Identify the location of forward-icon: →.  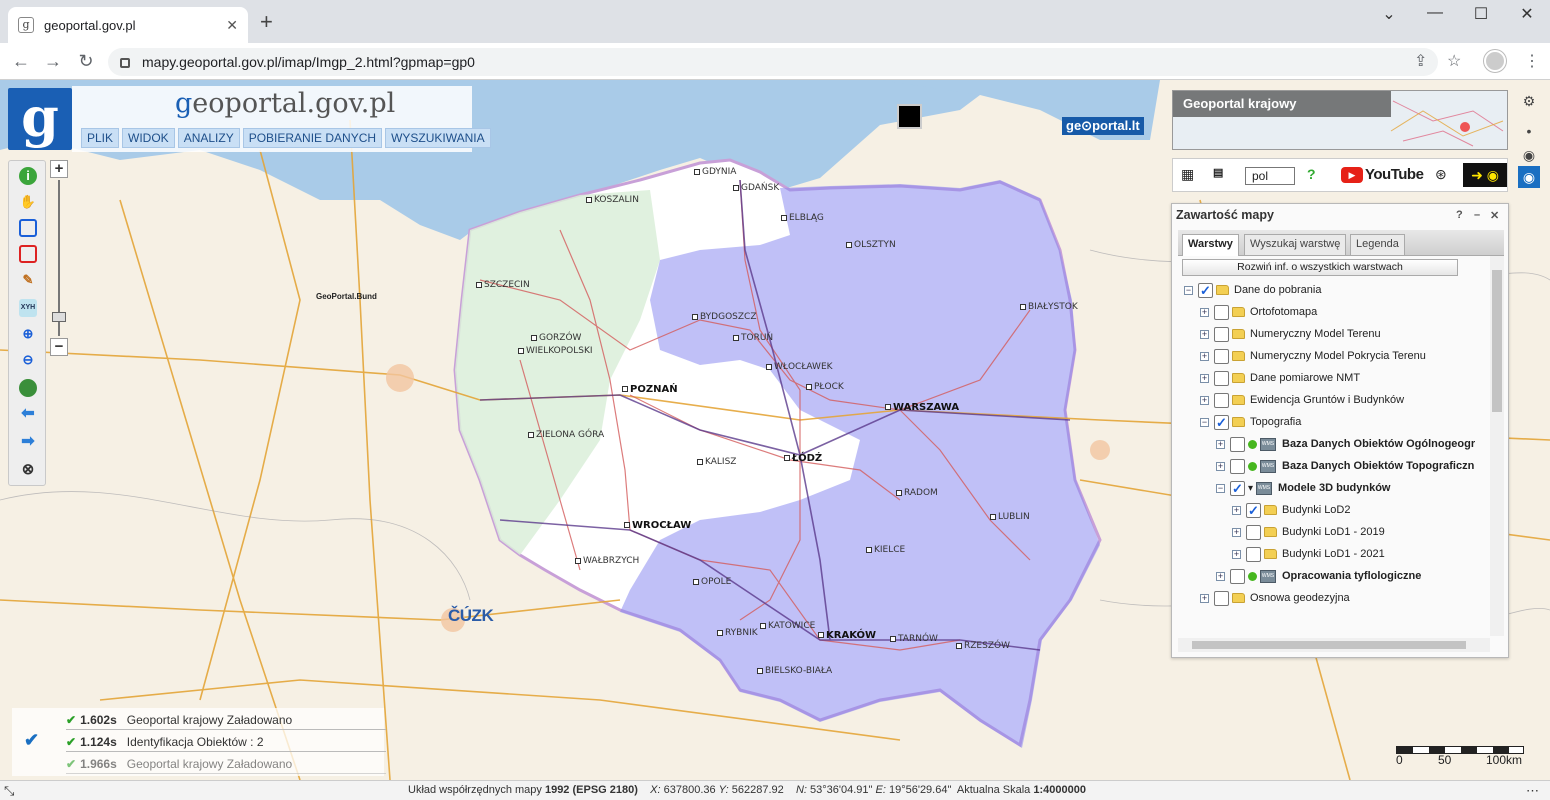
(53, 61).